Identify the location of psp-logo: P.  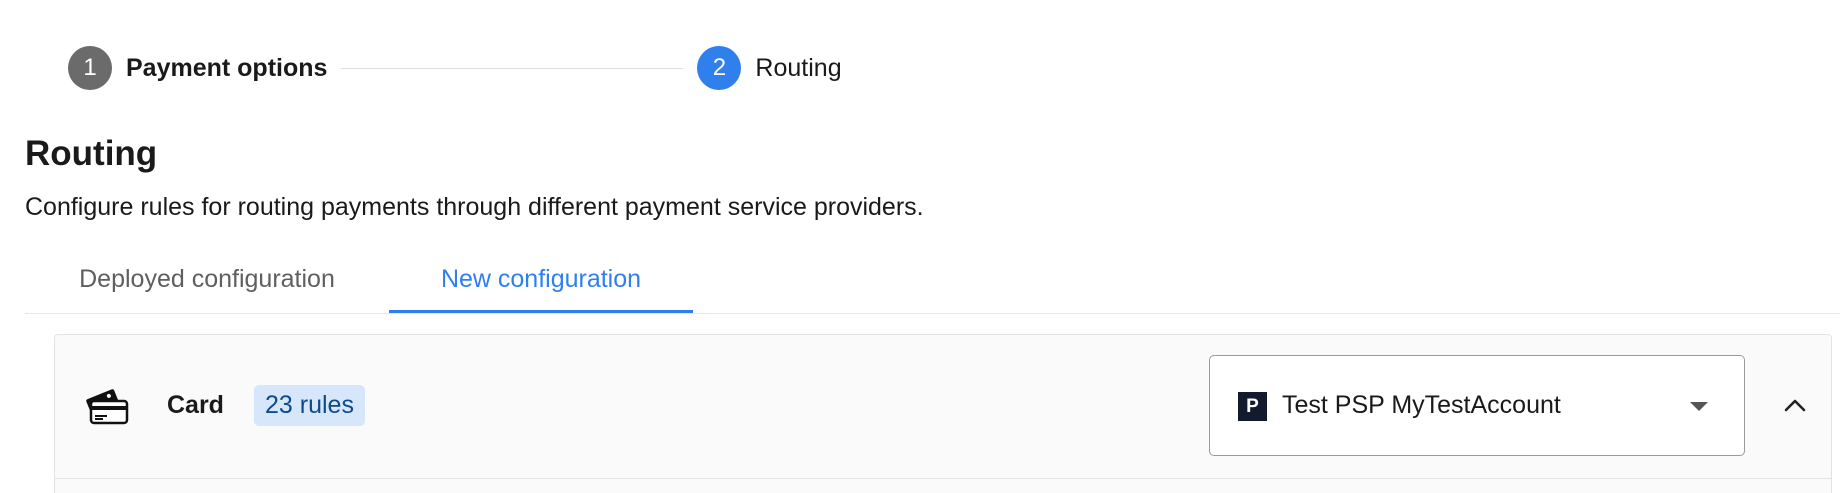
(1252, 406).